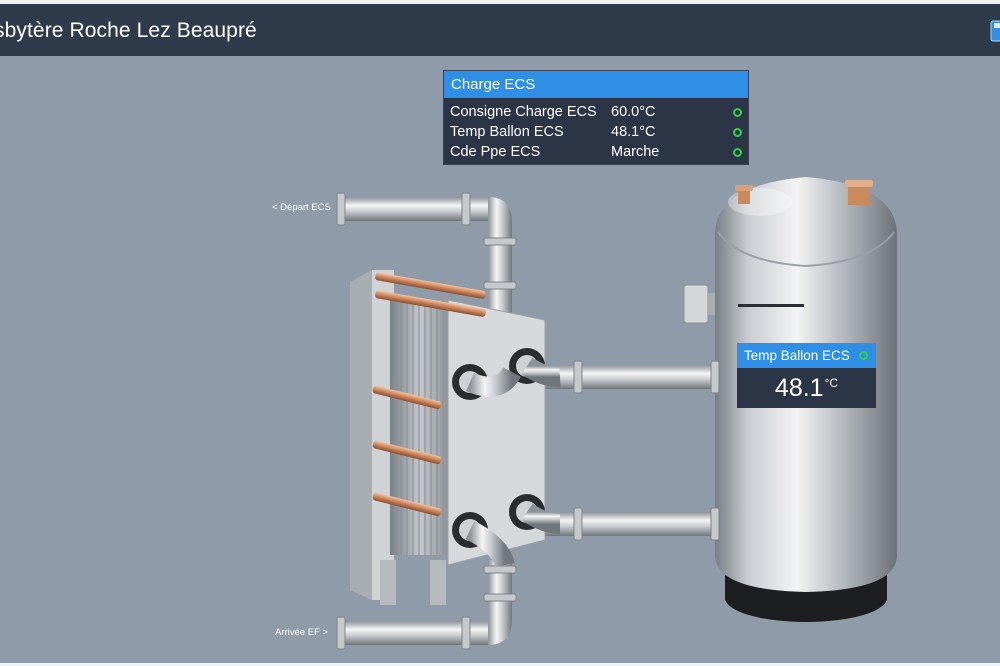 The image size is (1000, 666). What do you see at coordinates (455, 437) in the screenshot?
I see `plate-heat-exchanger` at bounding box center [455, 437].